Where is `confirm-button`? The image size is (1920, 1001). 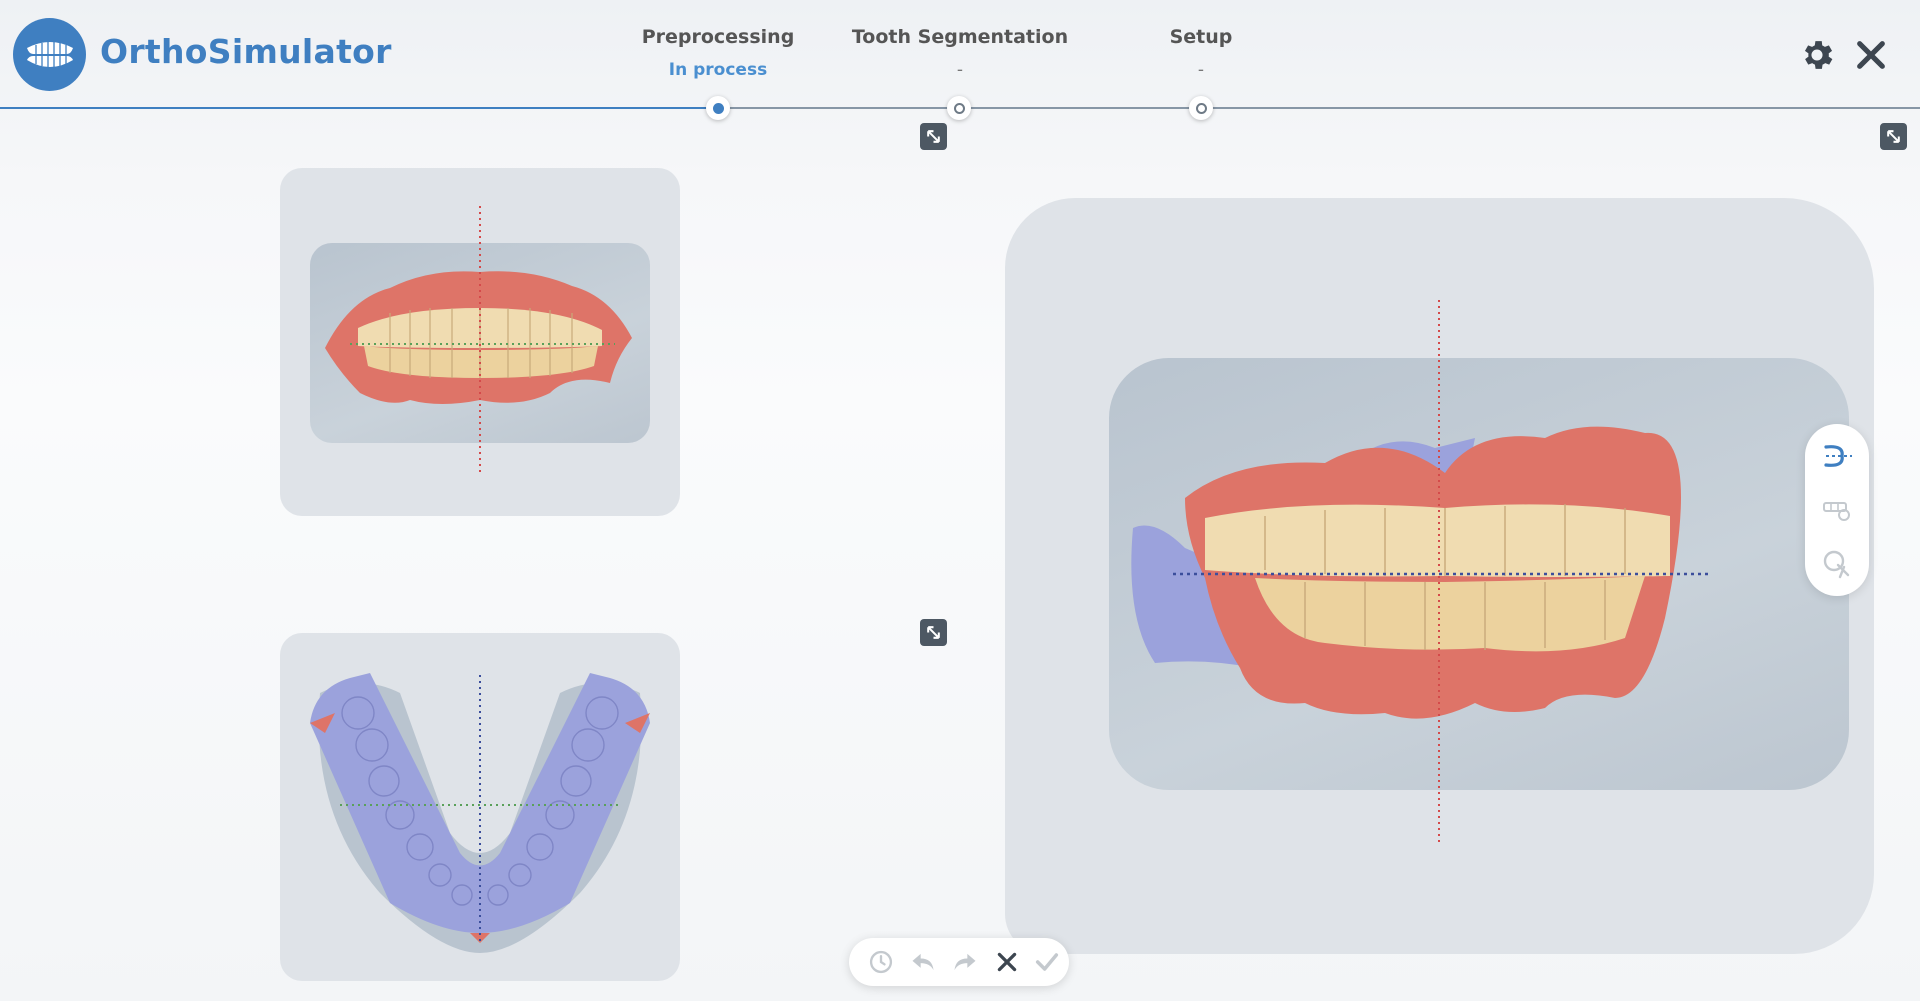
confirm-button is located at coordinates (1047, 962).